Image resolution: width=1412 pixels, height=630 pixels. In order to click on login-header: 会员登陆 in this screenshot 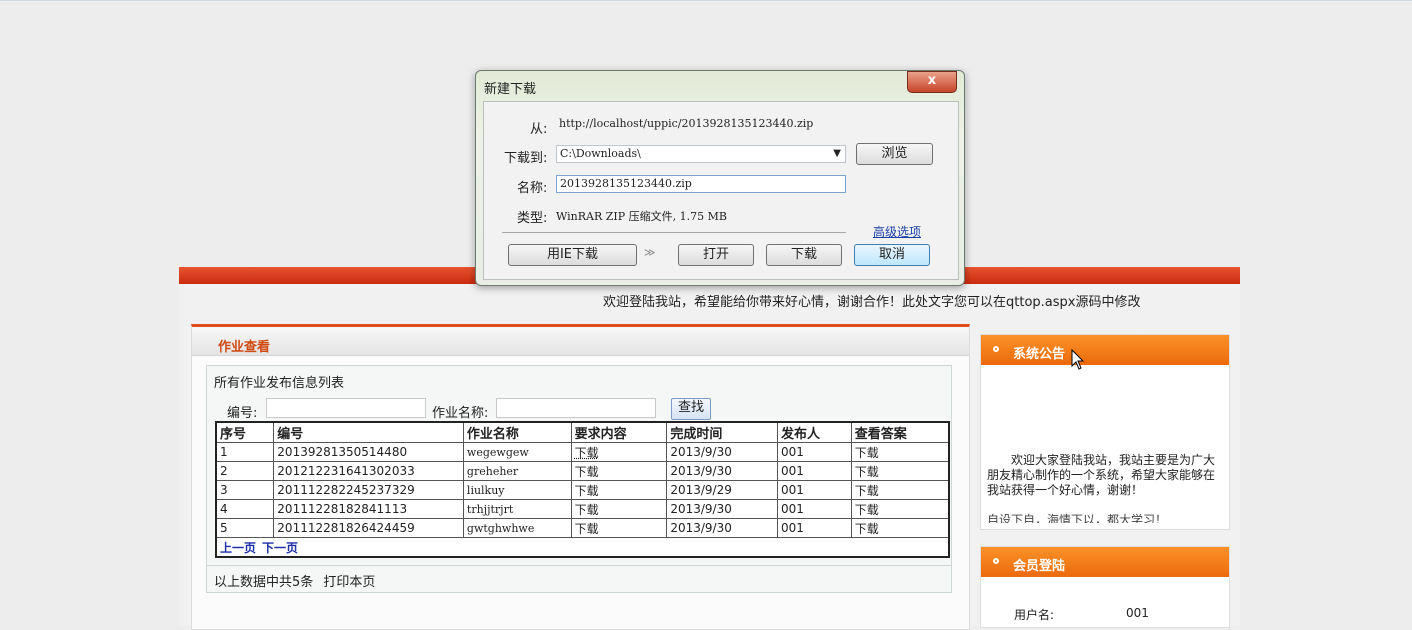, I will do `click(1105, 562)`.